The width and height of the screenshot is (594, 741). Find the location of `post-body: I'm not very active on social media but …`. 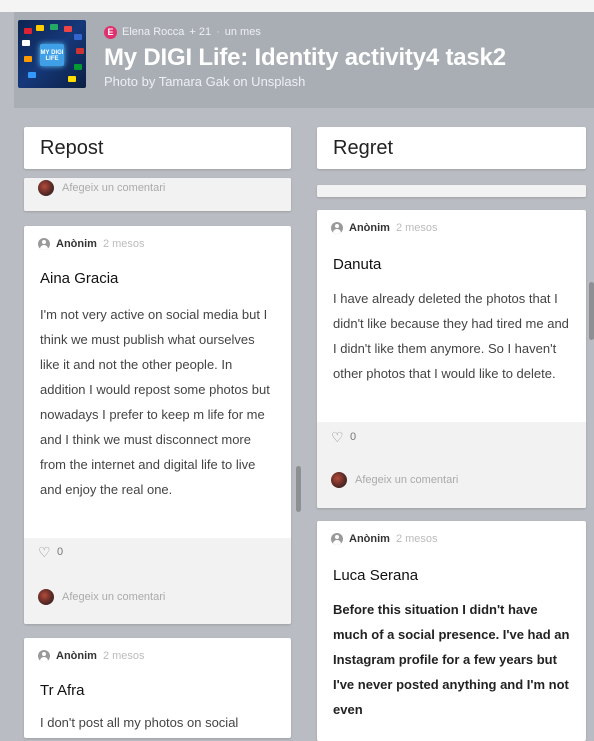

post-body: I'm not very active on social media but … is located at coordinates (155, 402).